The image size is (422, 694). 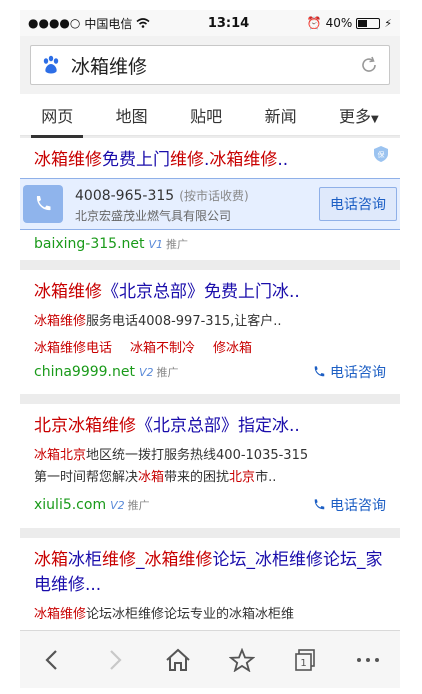 I want to click on back-button, so click(x=52, y=660).